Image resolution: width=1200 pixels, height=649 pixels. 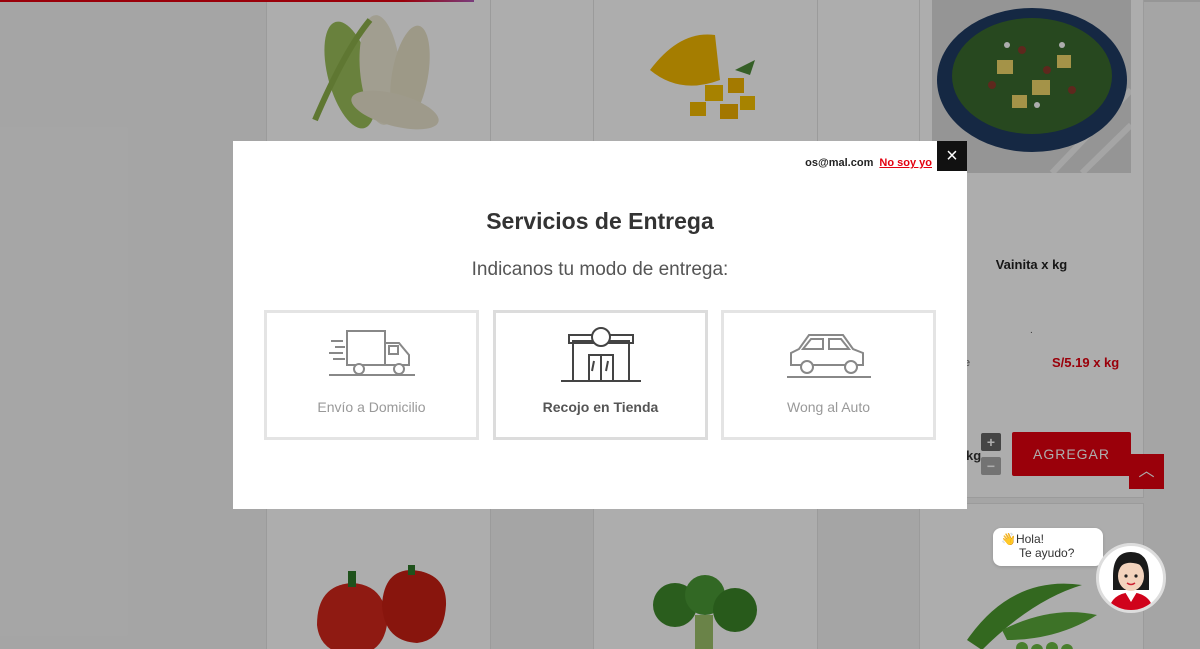 I want to click on delivery-truck-icon, so click(x=371, y=353).